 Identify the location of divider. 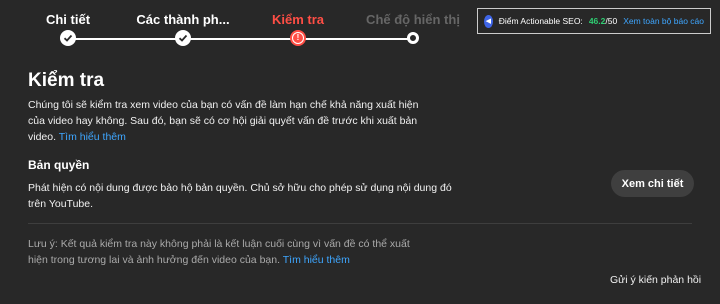
(360, 223).